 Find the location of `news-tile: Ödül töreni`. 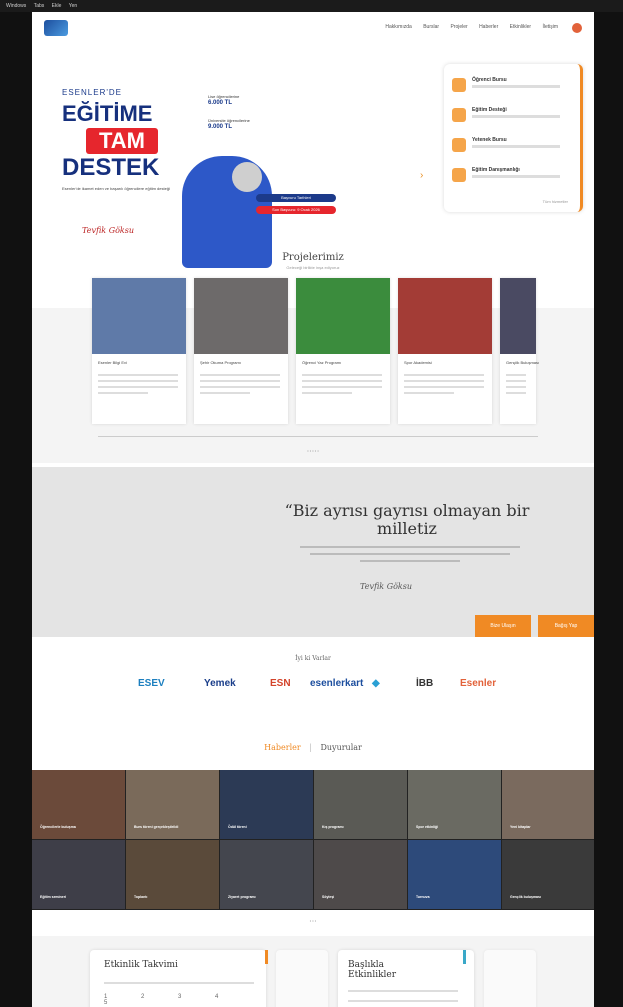

news-tile: Ödül töreni is located at coordinates (266, 804).